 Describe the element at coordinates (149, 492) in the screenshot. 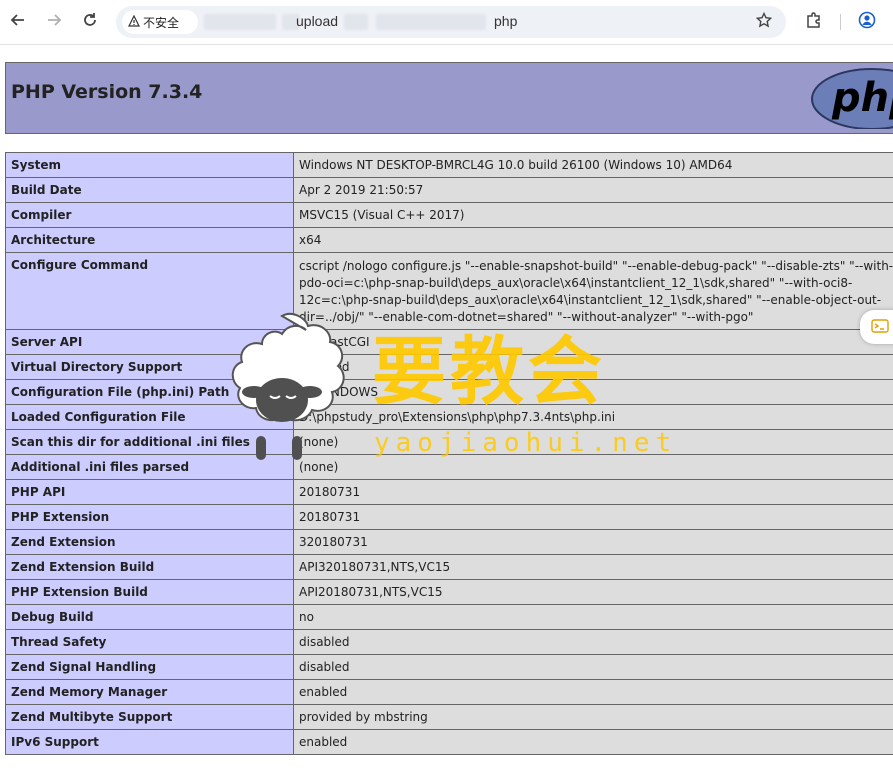

I see `info-key: PHP API` at that location.